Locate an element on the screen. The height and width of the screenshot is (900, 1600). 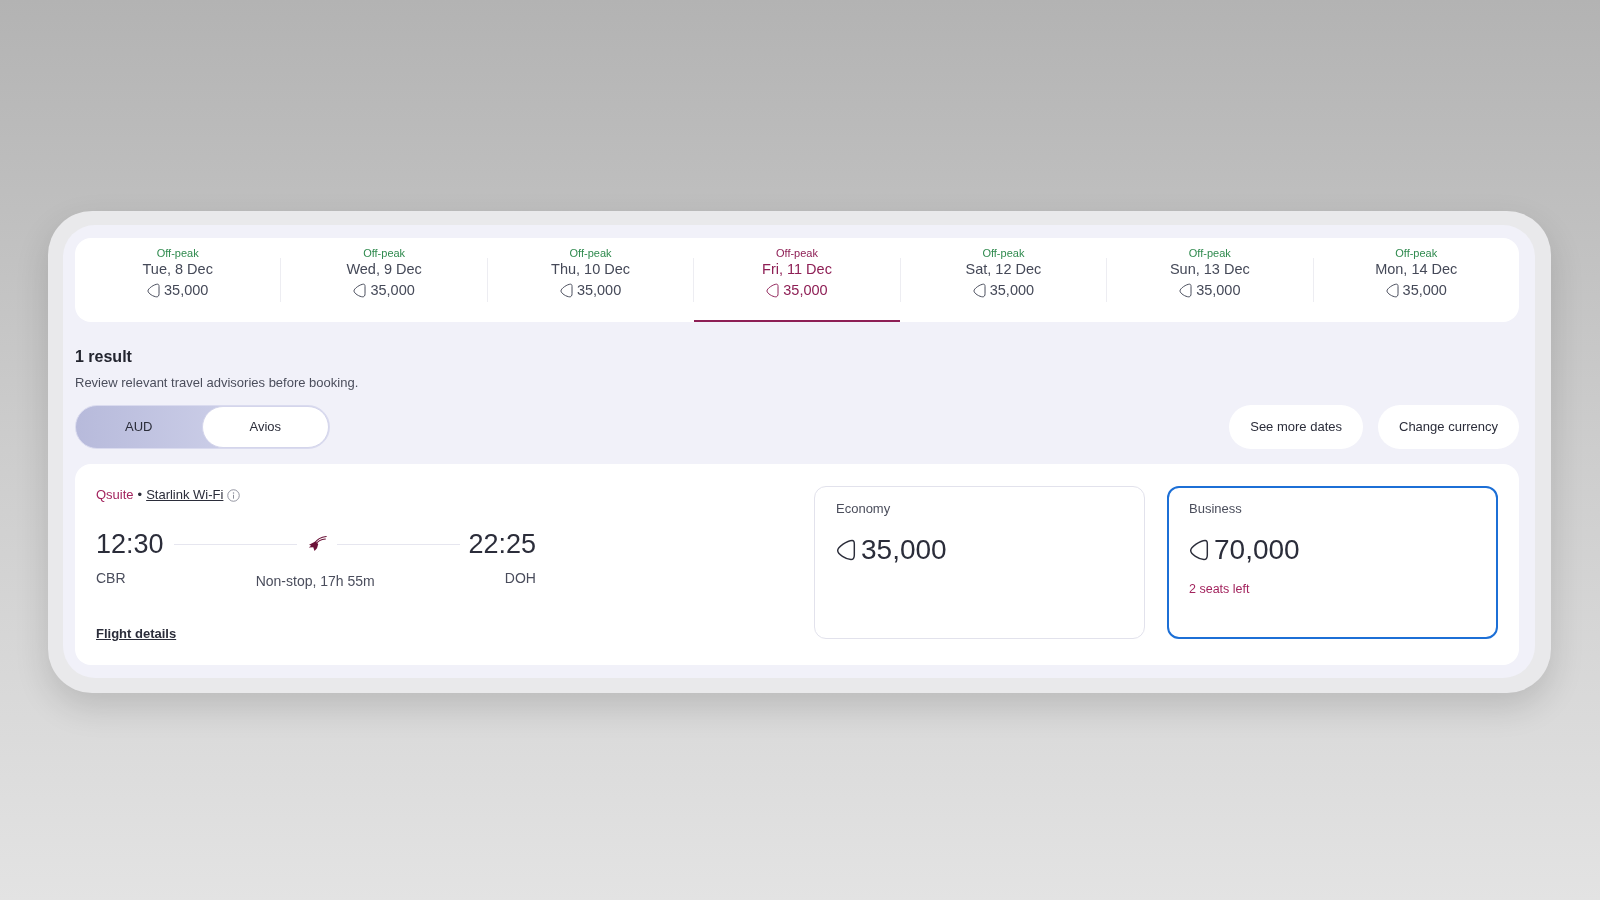
date-tab: Off-peak Sun, 13 Dec 35,000 is located at coordinates (1210, 280).